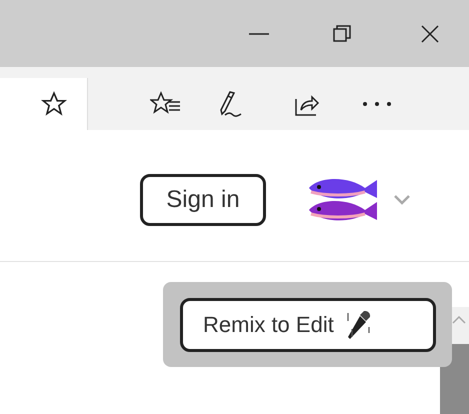 The height and width of the screenshot is (414, 469). What do you see at coordinates (231, 104) in the screenshot?
I see `pen-icon` at bounding box center [231, 104].